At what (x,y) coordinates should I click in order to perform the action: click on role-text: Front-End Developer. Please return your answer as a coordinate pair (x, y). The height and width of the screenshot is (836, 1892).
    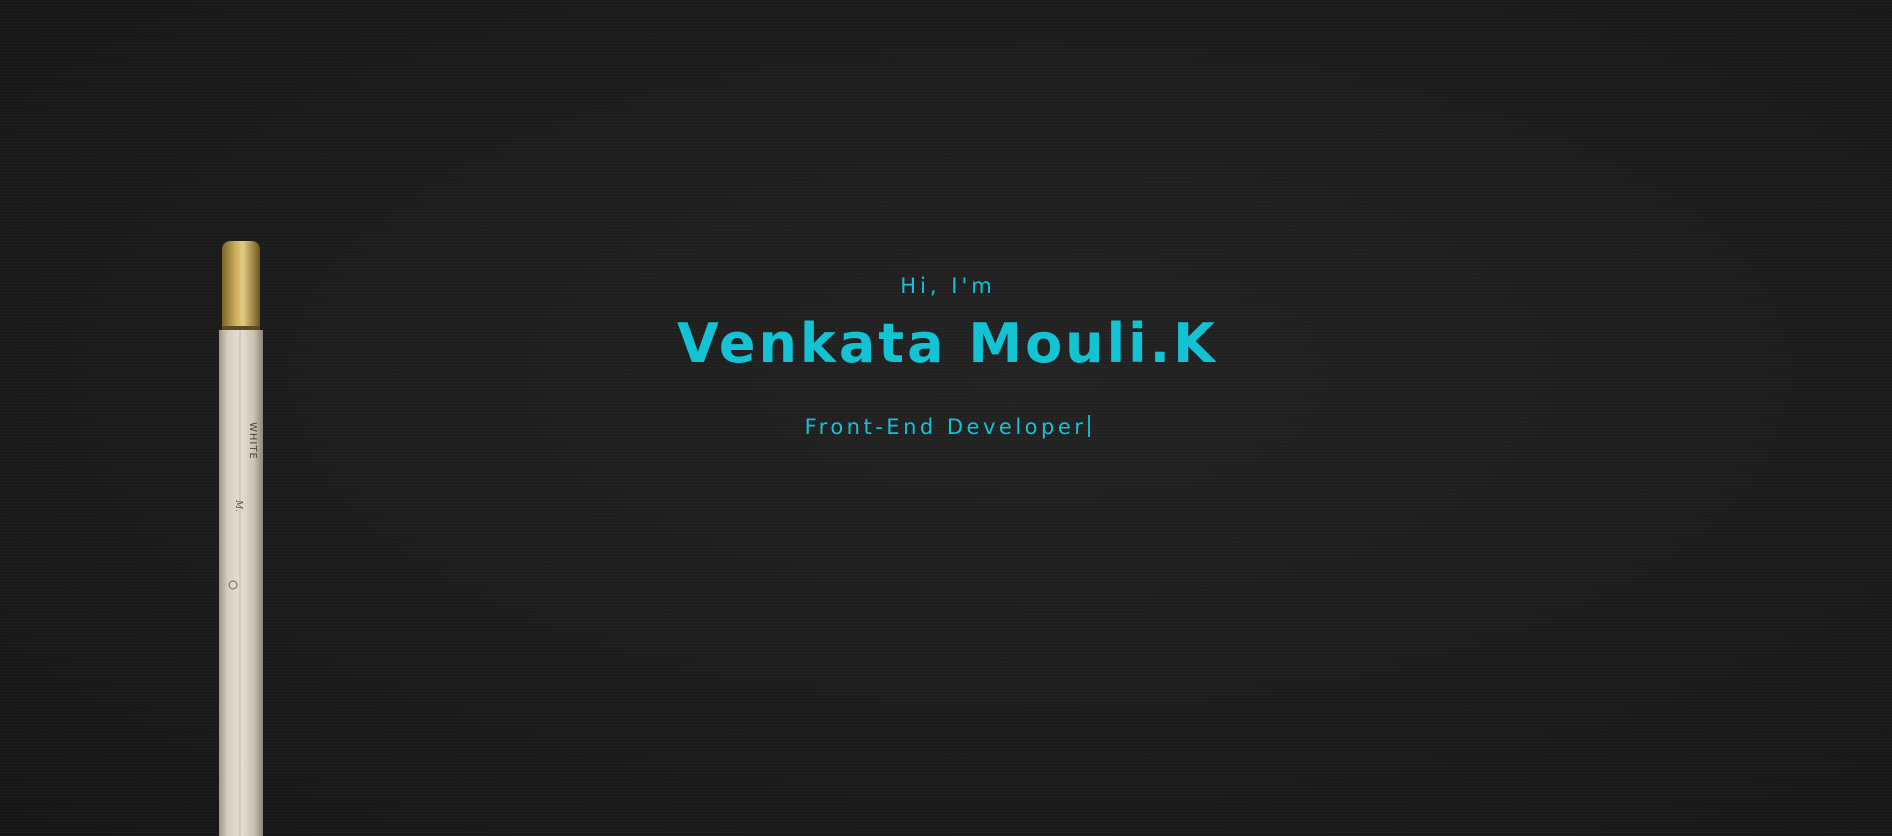
    Looking at the image, I should click on (945, 427).